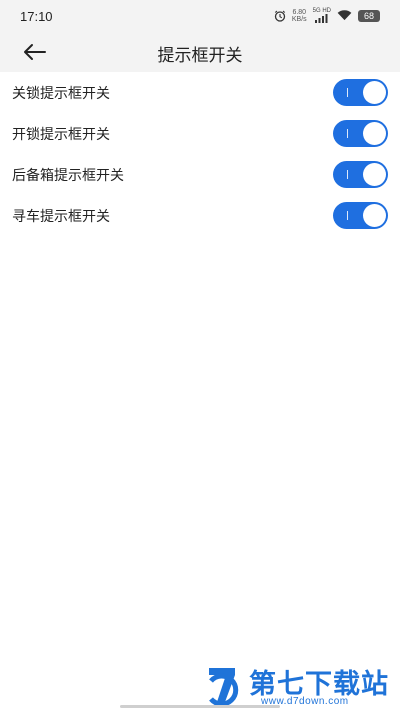  I want to click on signal-block: 5G HD, so click(322, 15).